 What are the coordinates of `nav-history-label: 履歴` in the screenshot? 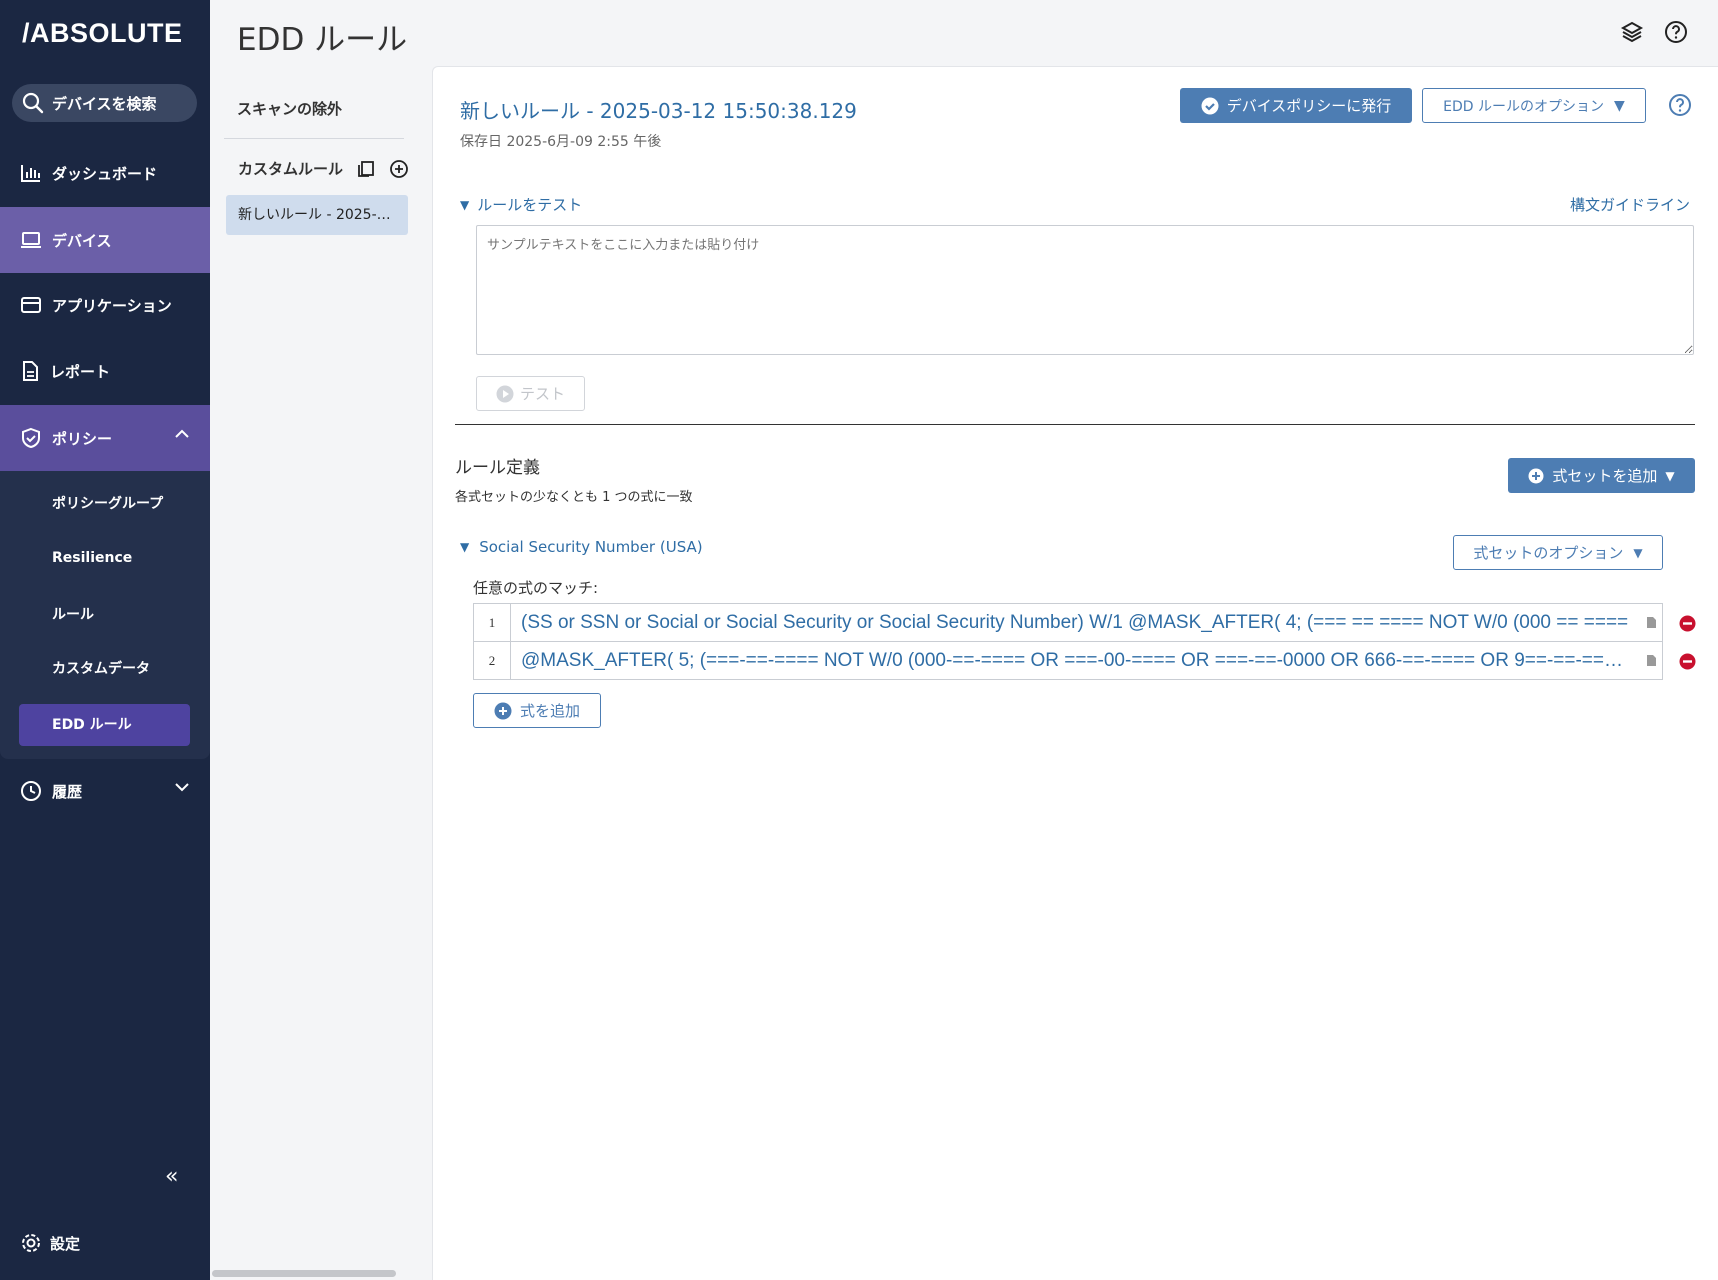 It's located at (67, 791).